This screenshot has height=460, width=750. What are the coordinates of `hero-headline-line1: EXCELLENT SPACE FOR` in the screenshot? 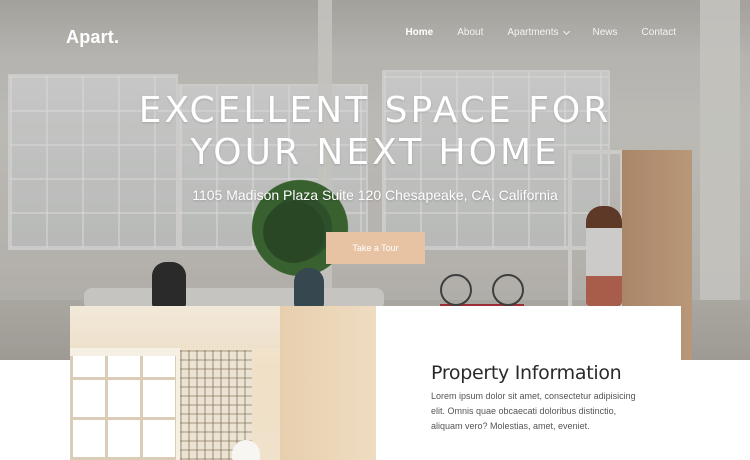 It's located at (375, 110).